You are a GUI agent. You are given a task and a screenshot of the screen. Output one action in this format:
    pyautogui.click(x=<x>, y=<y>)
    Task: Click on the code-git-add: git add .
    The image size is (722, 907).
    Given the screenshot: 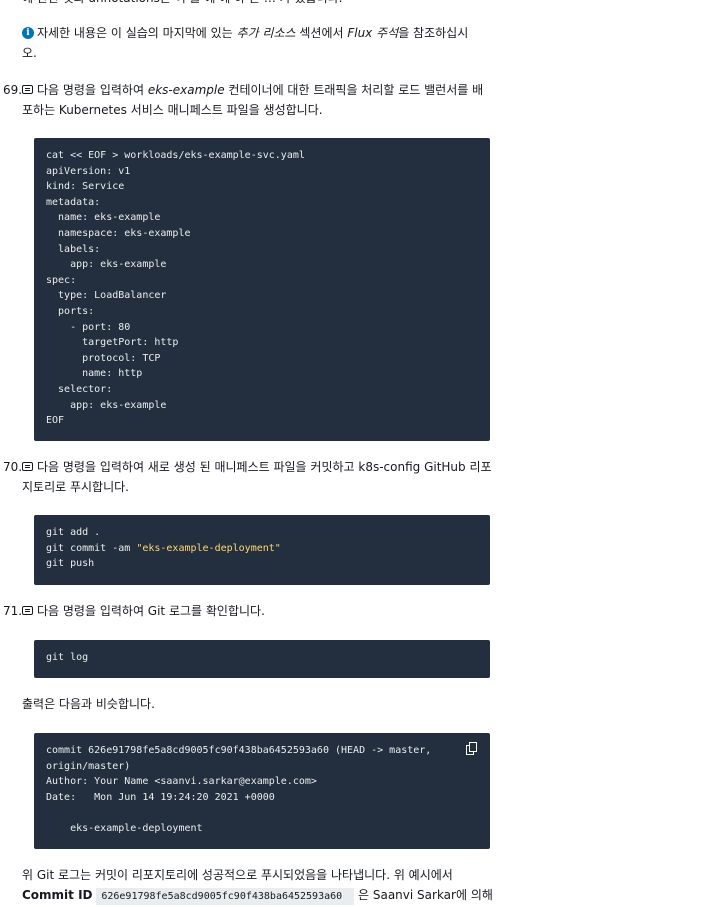 What is the action you would take?
    pyautogui.click(x=73, y=532)
    